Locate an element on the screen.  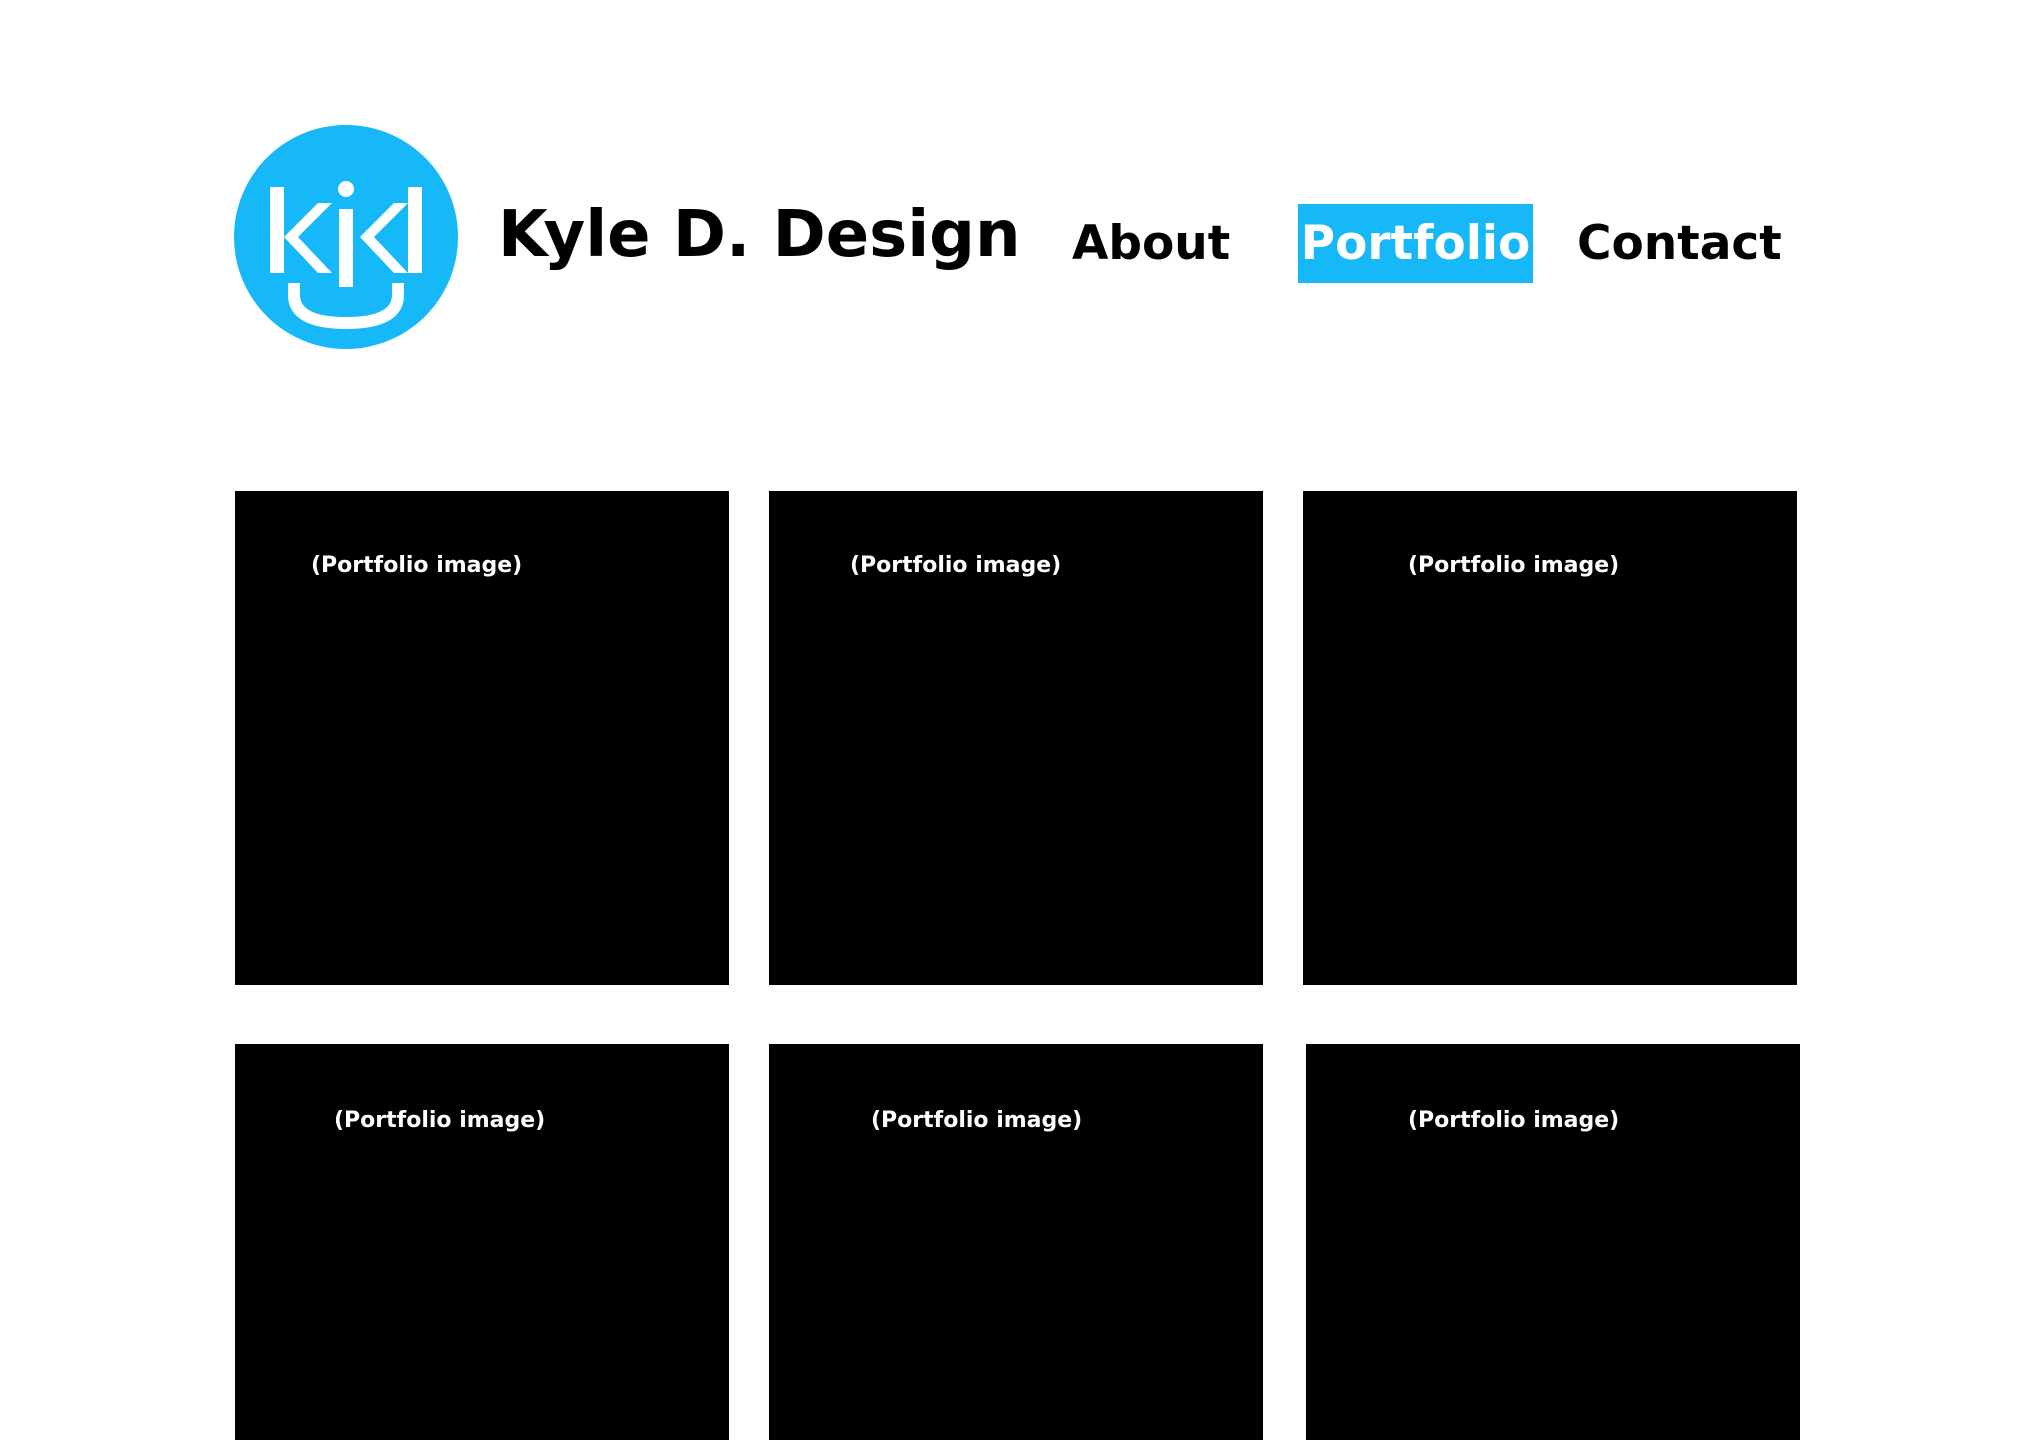
nav-contact-link: Contact is located at coordinates (1679, 243).